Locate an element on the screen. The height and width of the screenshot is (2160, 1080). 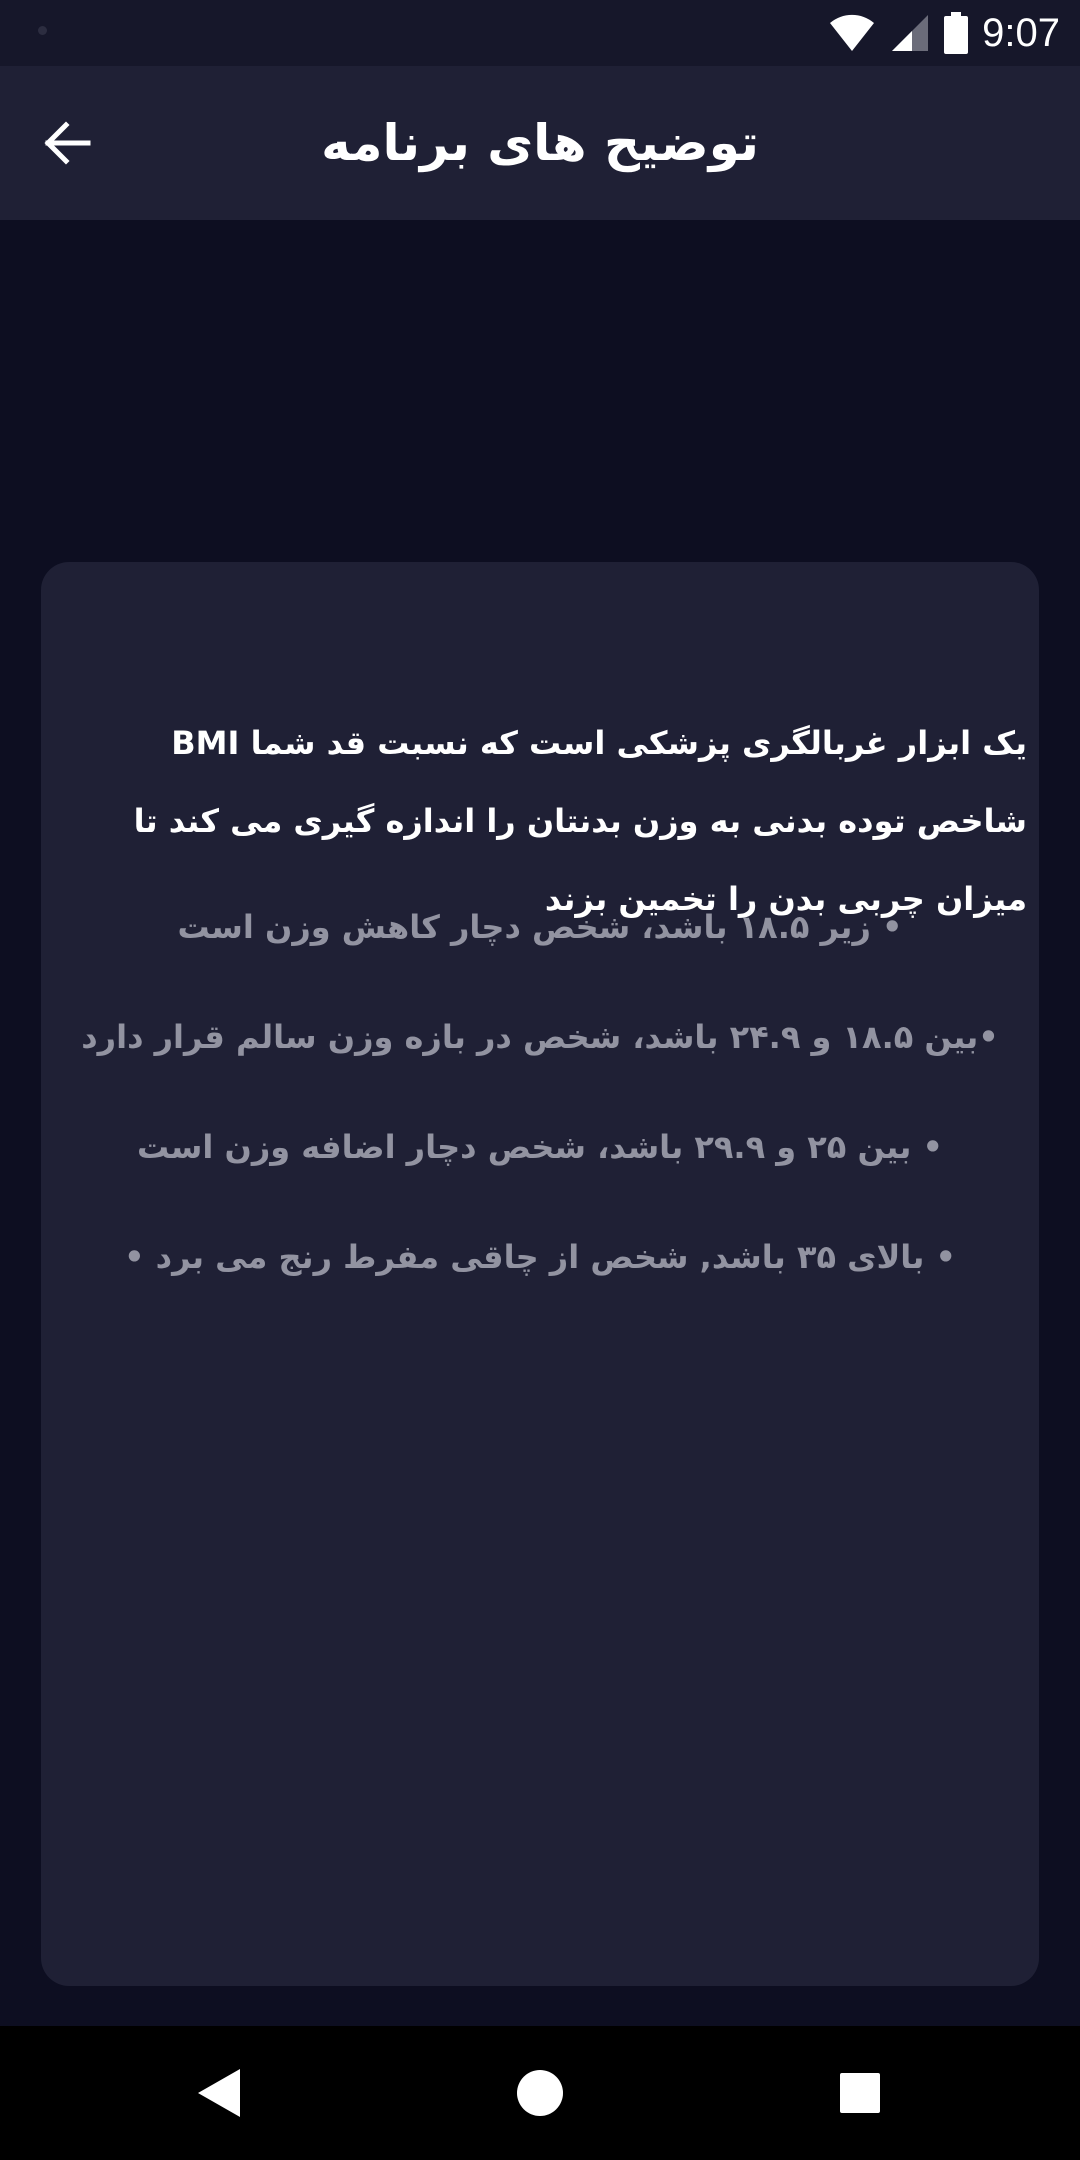
nav-home-button is located at coordinates (540, 2093).